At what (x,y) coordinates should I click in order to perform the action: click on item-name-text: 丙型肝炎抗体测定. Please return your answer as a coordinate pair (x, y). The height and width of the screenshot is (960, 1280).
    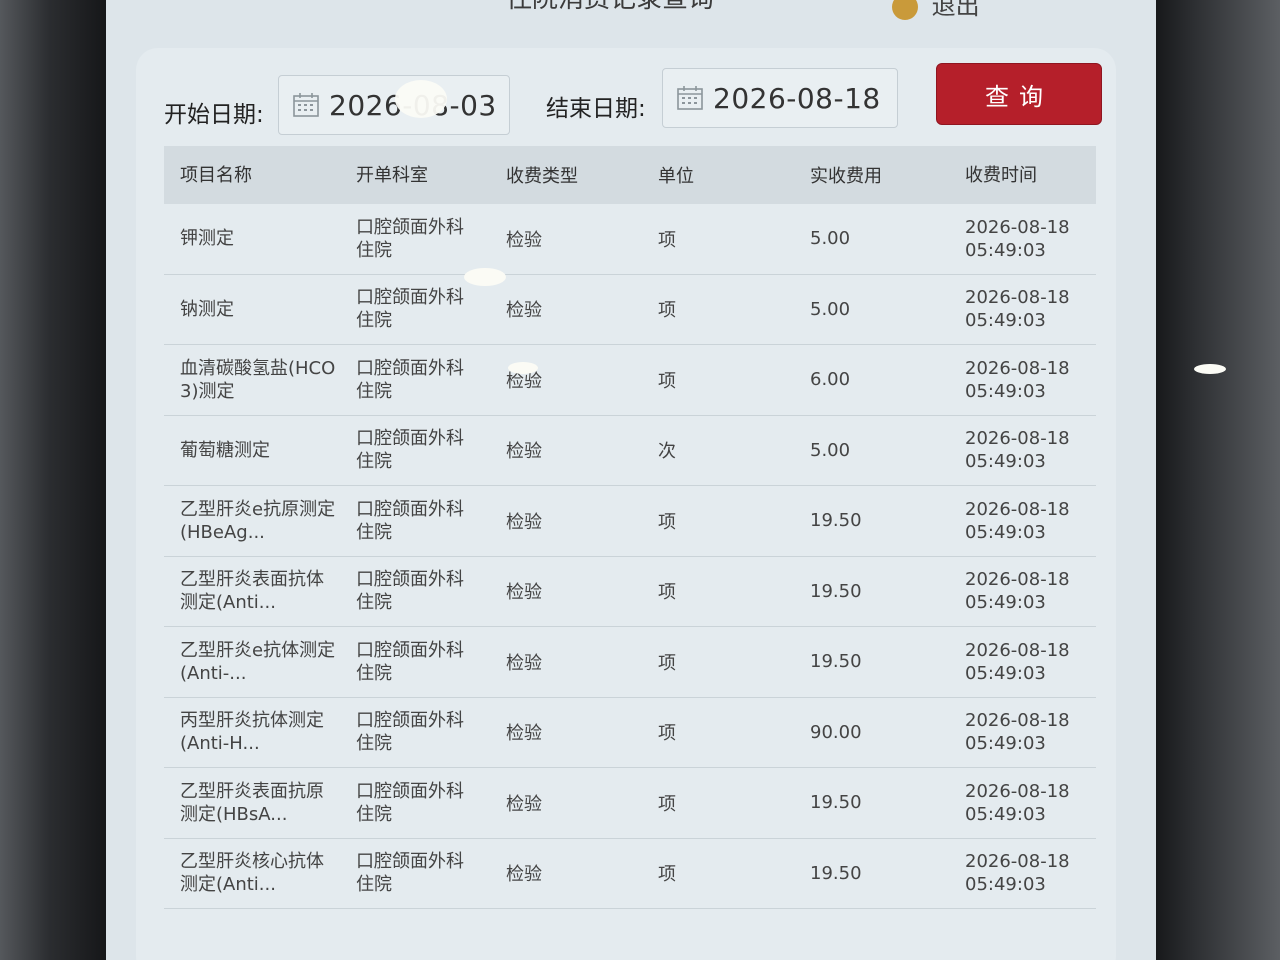
    Looking at the image, I should click on (252, 721).